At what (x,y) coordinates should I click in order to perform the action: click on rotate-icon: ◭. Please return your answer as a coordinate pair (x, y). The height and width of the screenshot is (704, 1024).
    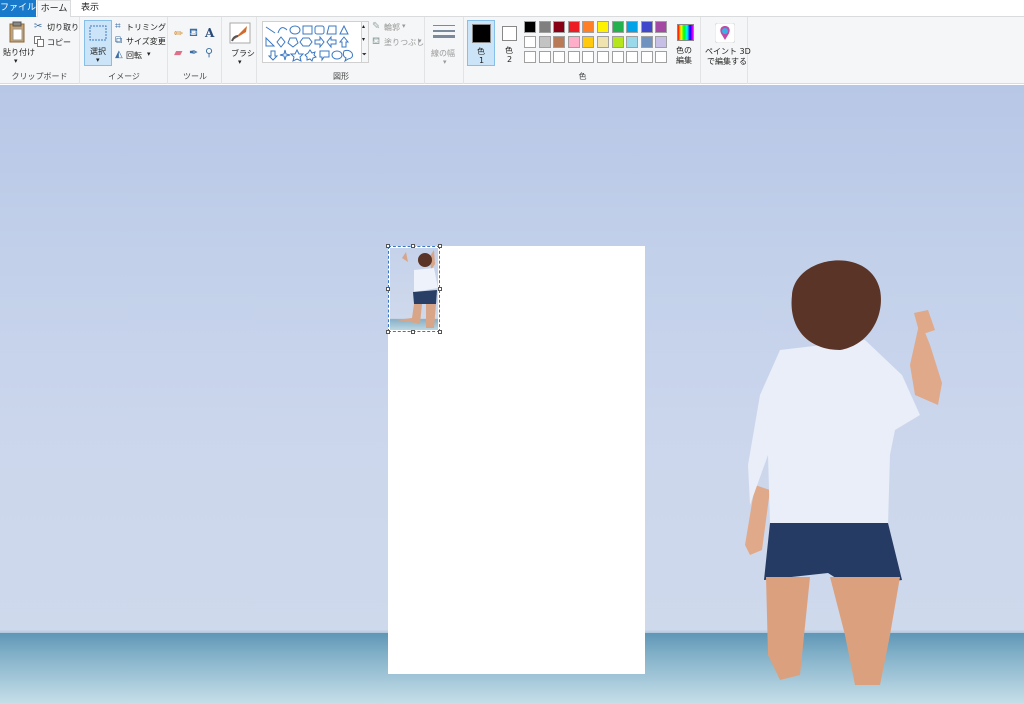
    Looking at the image, I should click on (119, 54).